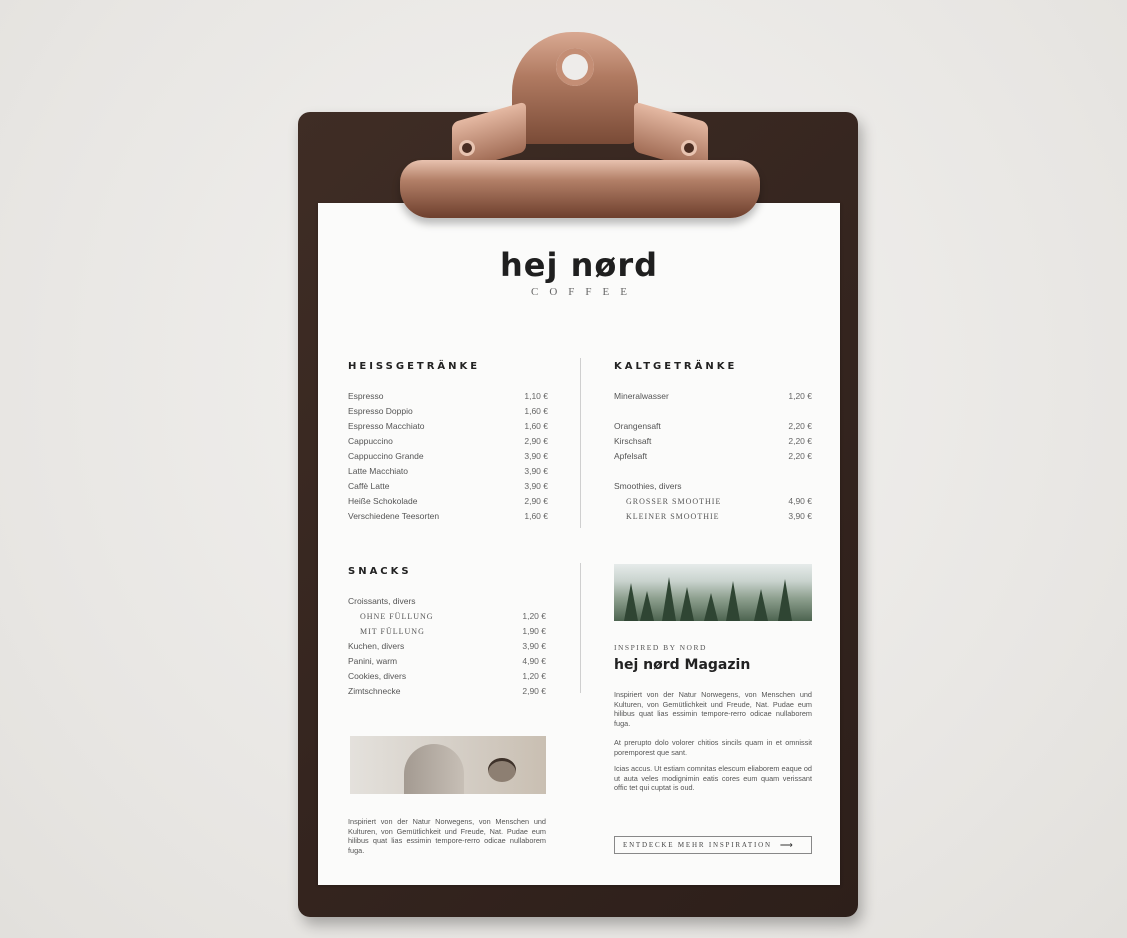 This screenshot has width=1127, height=938. I want to click on magazine-title: hej nørd Magazin, so click(682, 665).